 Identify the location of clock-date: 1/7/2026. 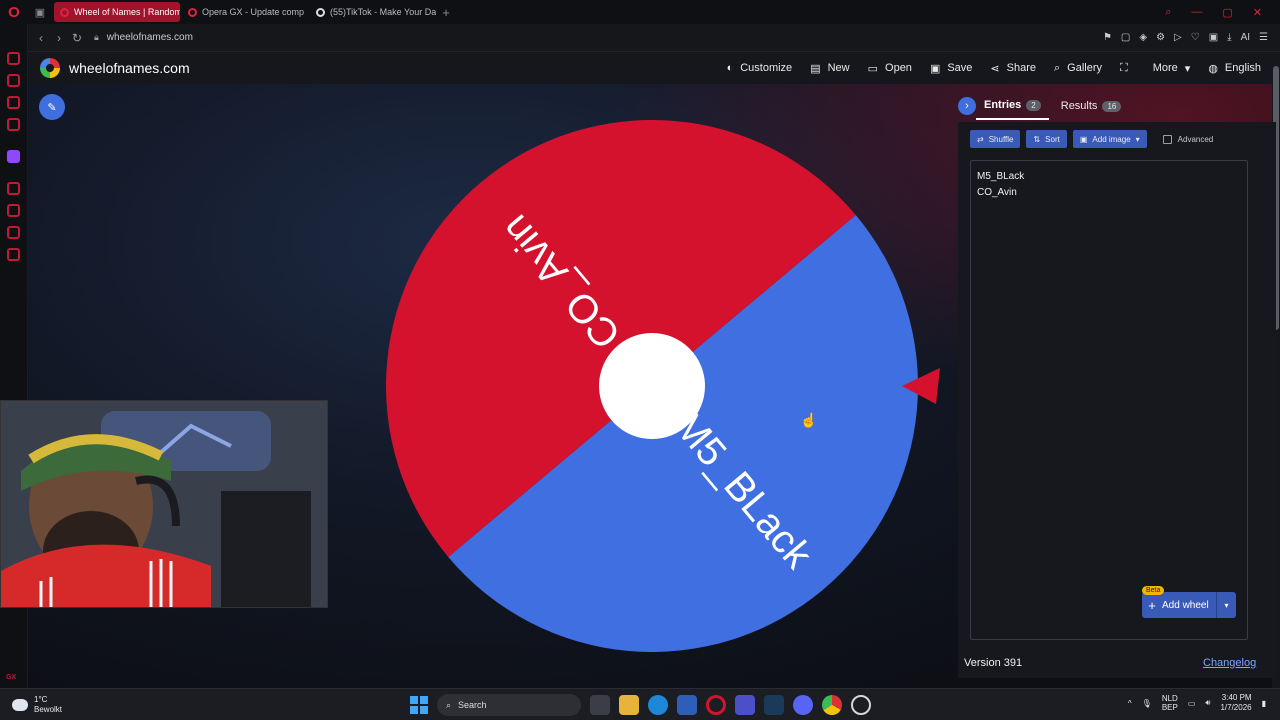
(1236, 707).